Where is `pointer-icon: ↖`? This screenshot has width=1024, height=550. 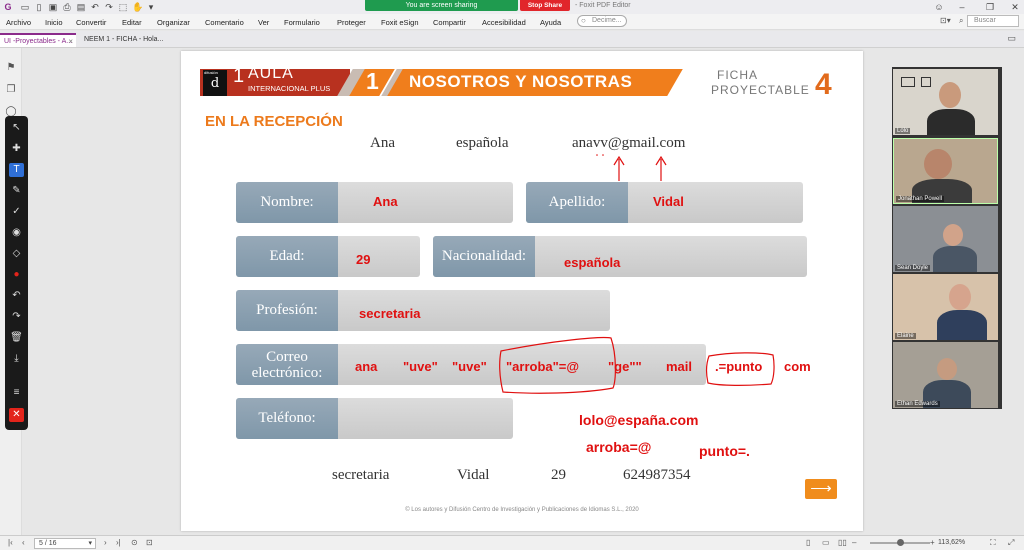 pointer-icon: ↖ is located at coordinates (16, 128).